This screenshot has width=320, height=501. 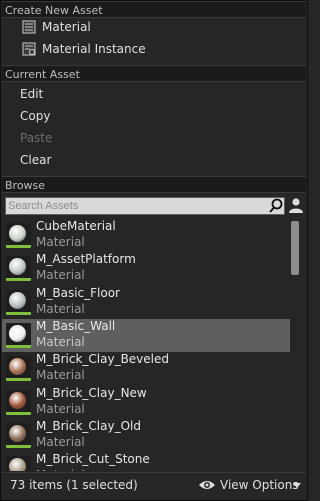 I want to click on current-asset-header: Current Asset, so click(x=154, y=73).